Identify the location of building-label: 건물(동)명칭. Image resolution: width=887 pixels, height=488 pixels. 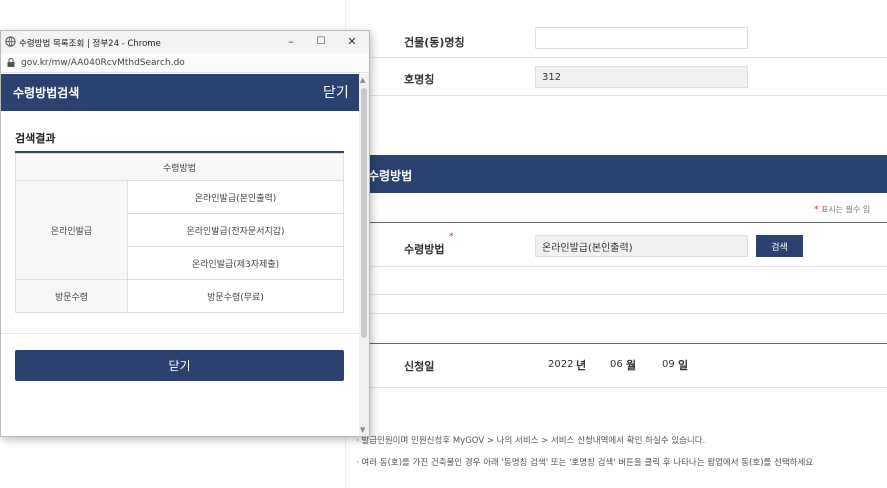
(434, 42).